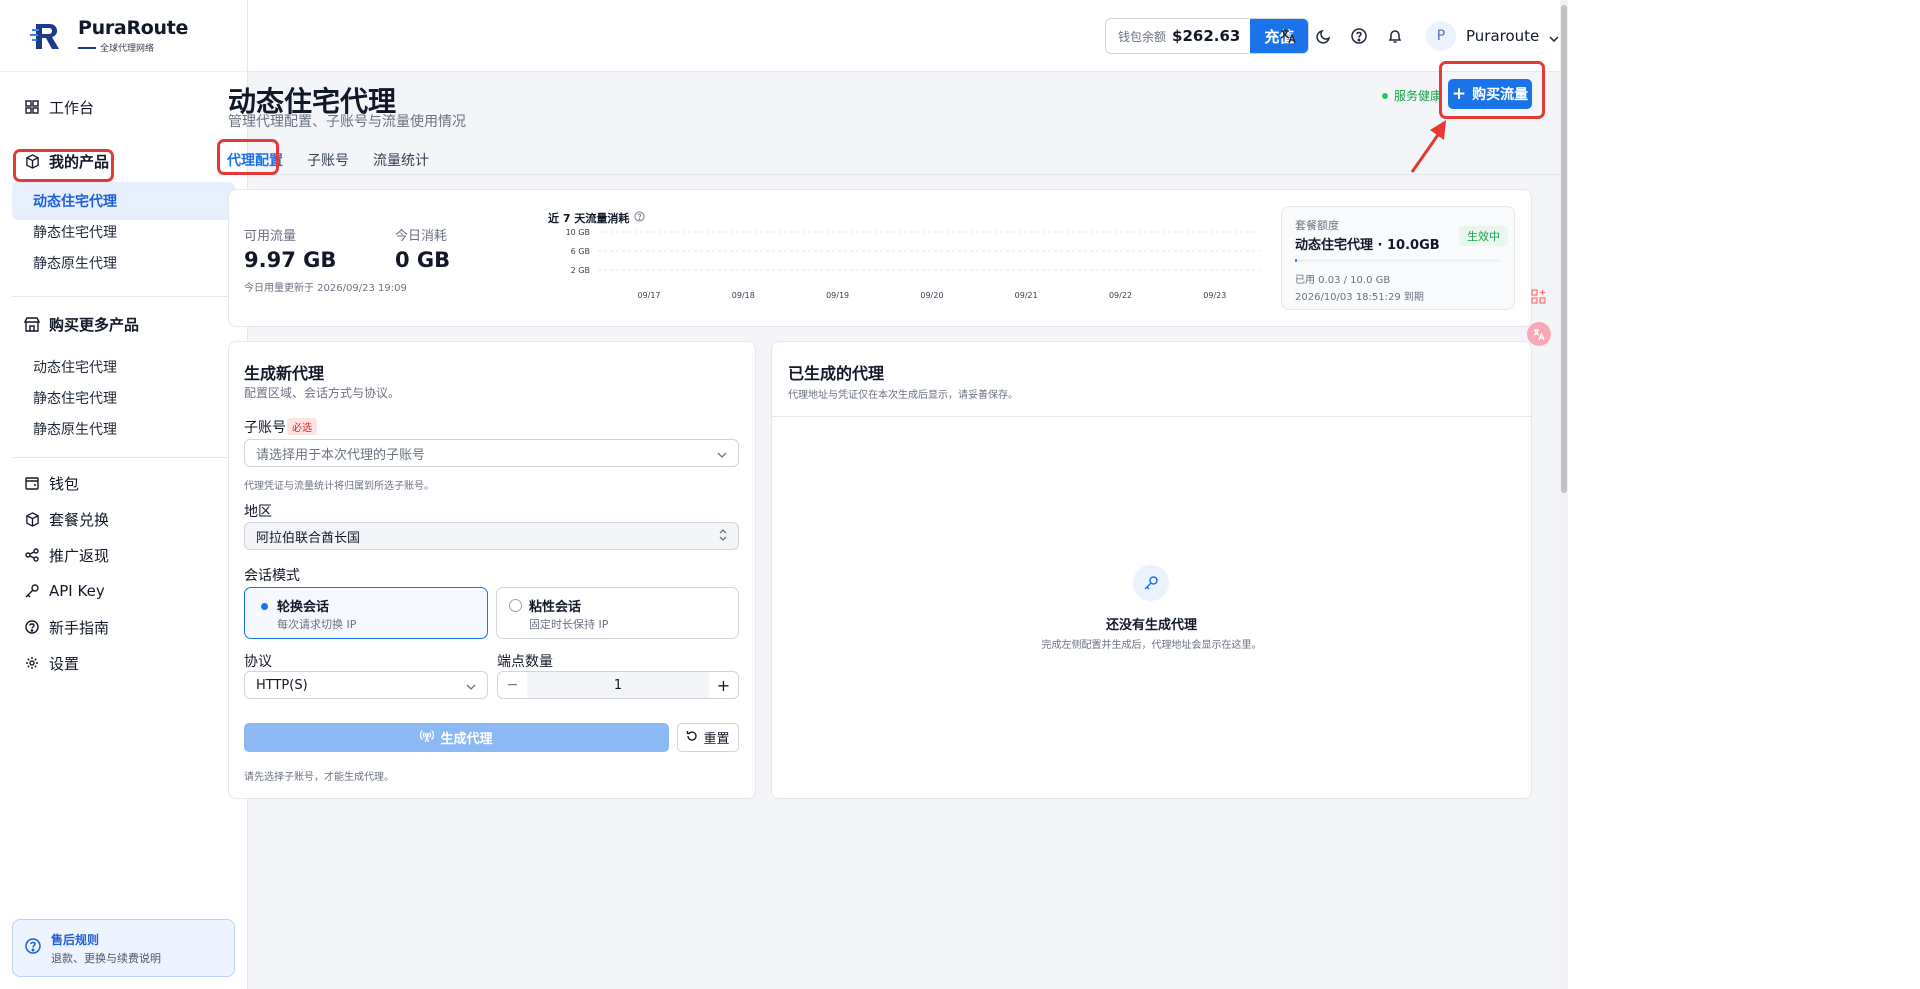 This screenshot has height=989, width=1920. What do you see at coordinates (617, 613) in the screenshot?
I see `session-sticky-option: 粘性会话 固定时长保持 IP` at bounding box center [617, 613].